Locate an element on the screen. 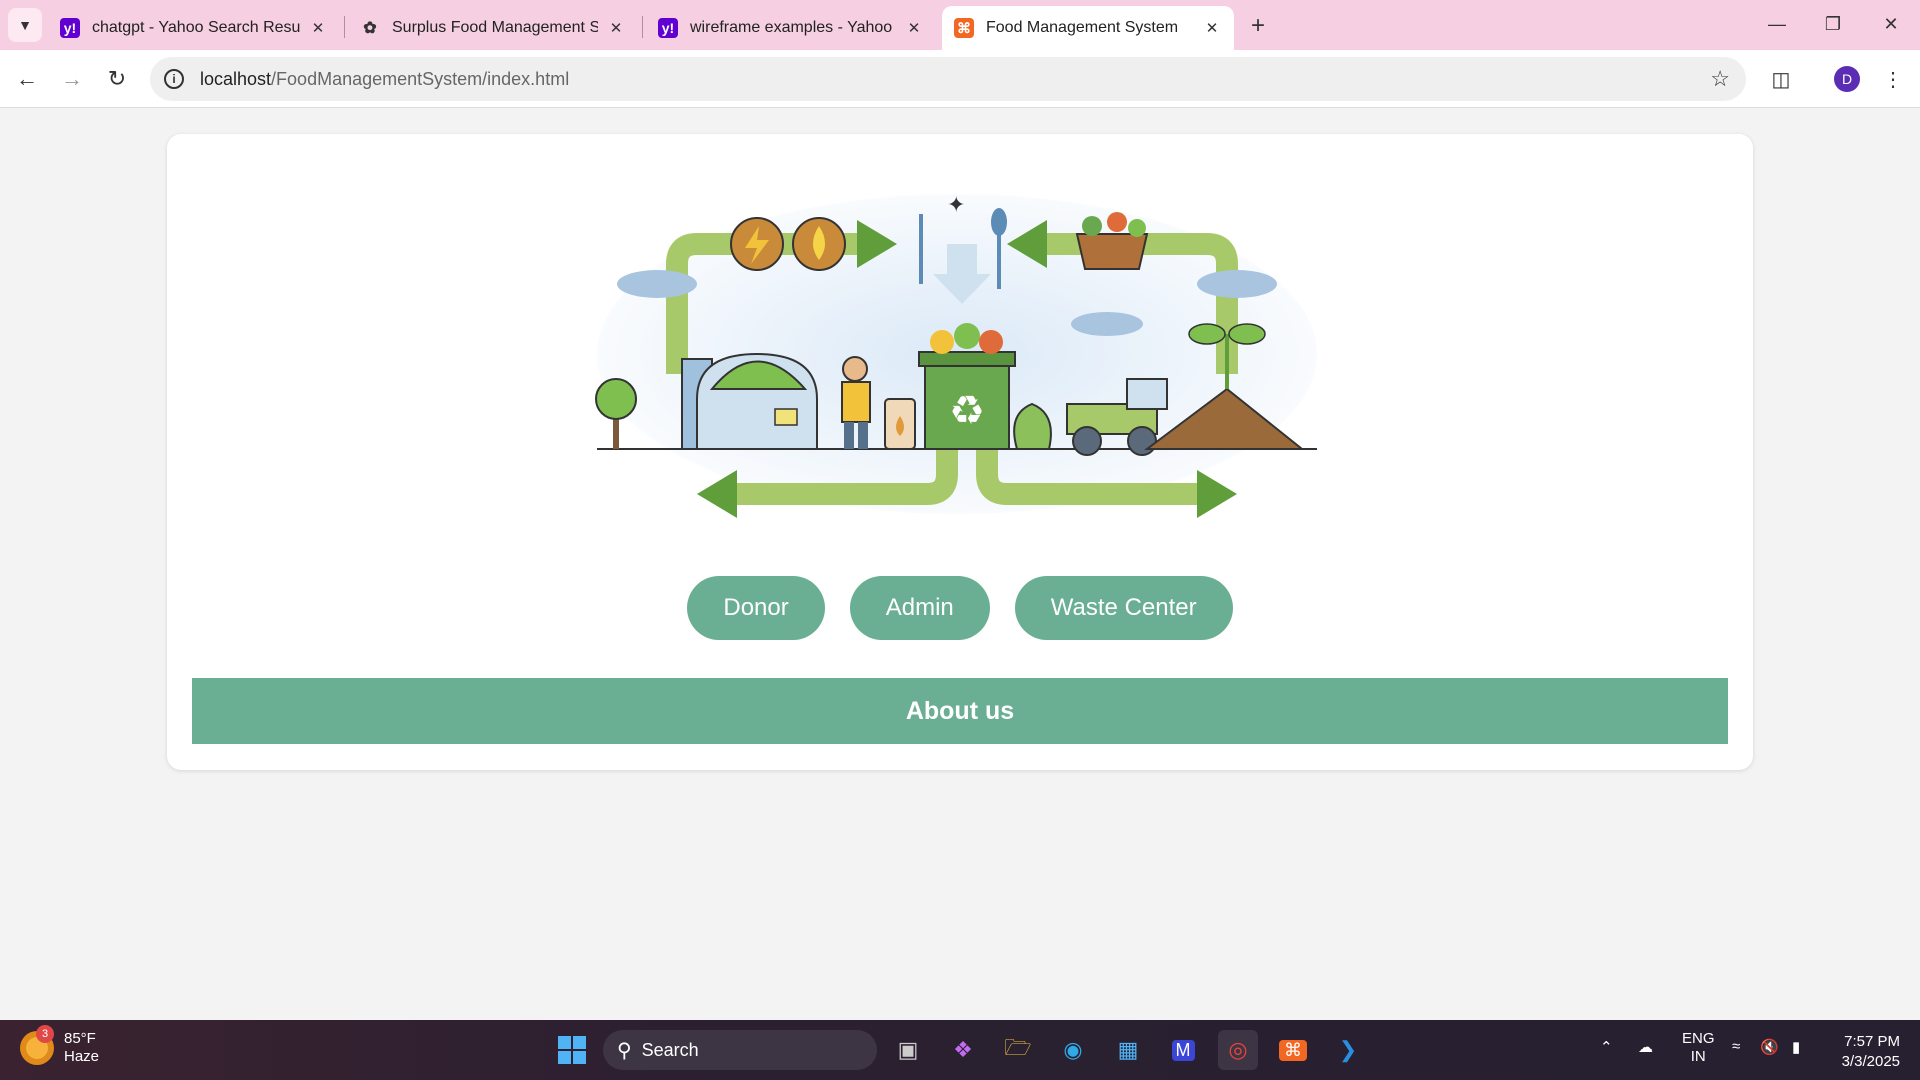 The image size is (1920, 1080). puzzle-icon: ◫ is located at coordinates (1781, 79).